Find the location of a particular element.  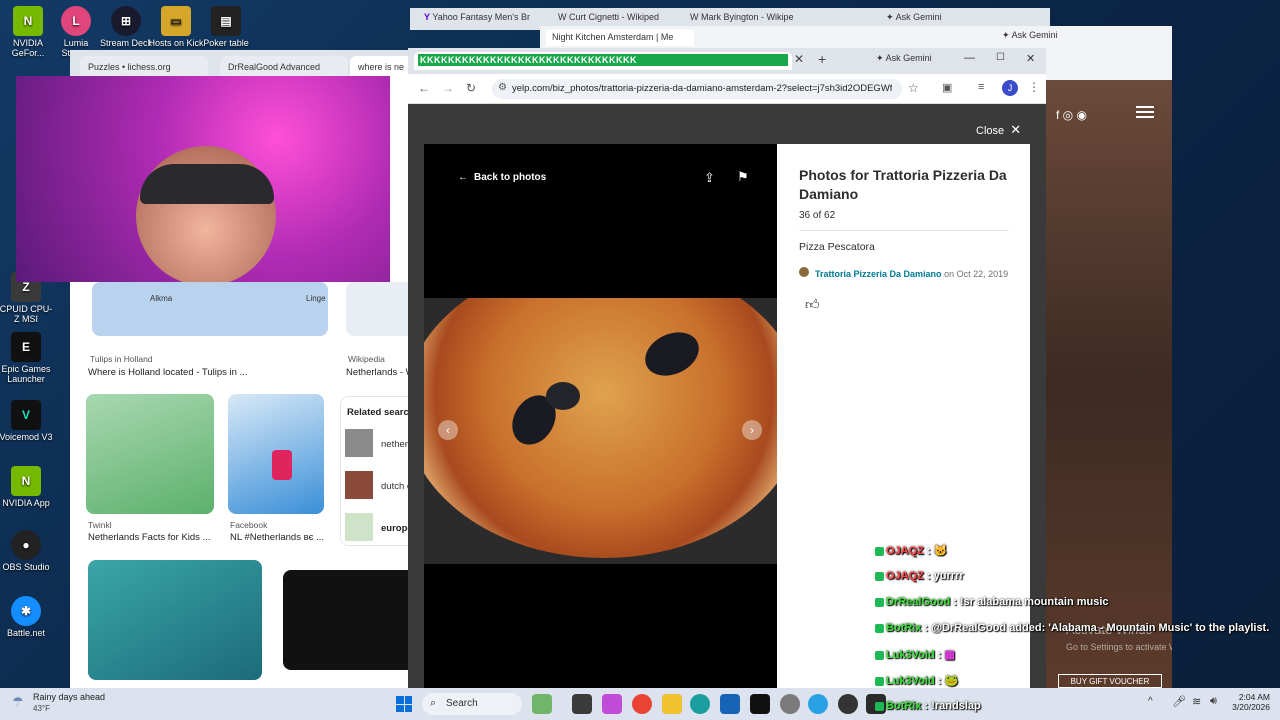

voicemod-icon: V is located at coordinates (26, 415).